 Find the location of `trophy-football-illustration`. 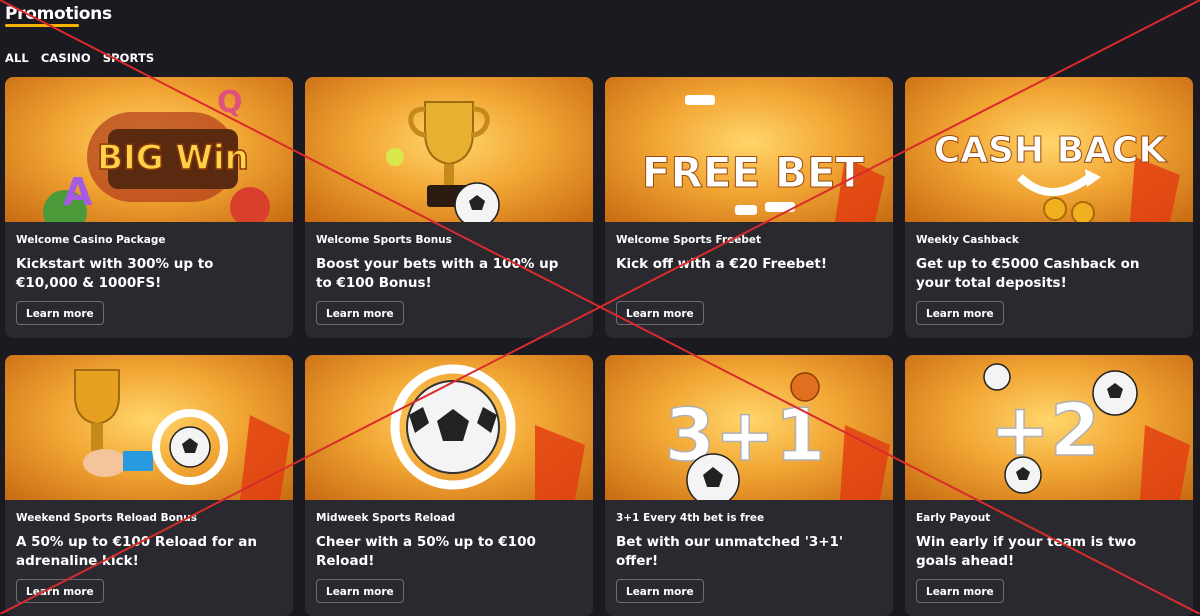

trophy-football-illustration is located at coordinates (443, 161).